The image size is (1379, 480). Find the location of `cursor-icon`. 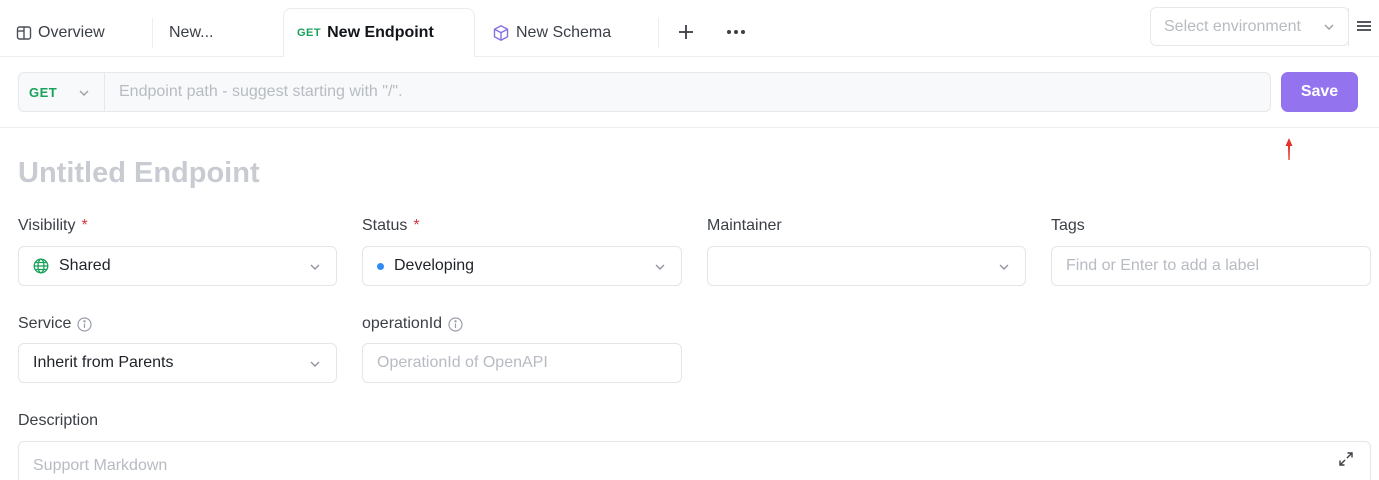

cursor-icon is located at coordinates (1289, 149).